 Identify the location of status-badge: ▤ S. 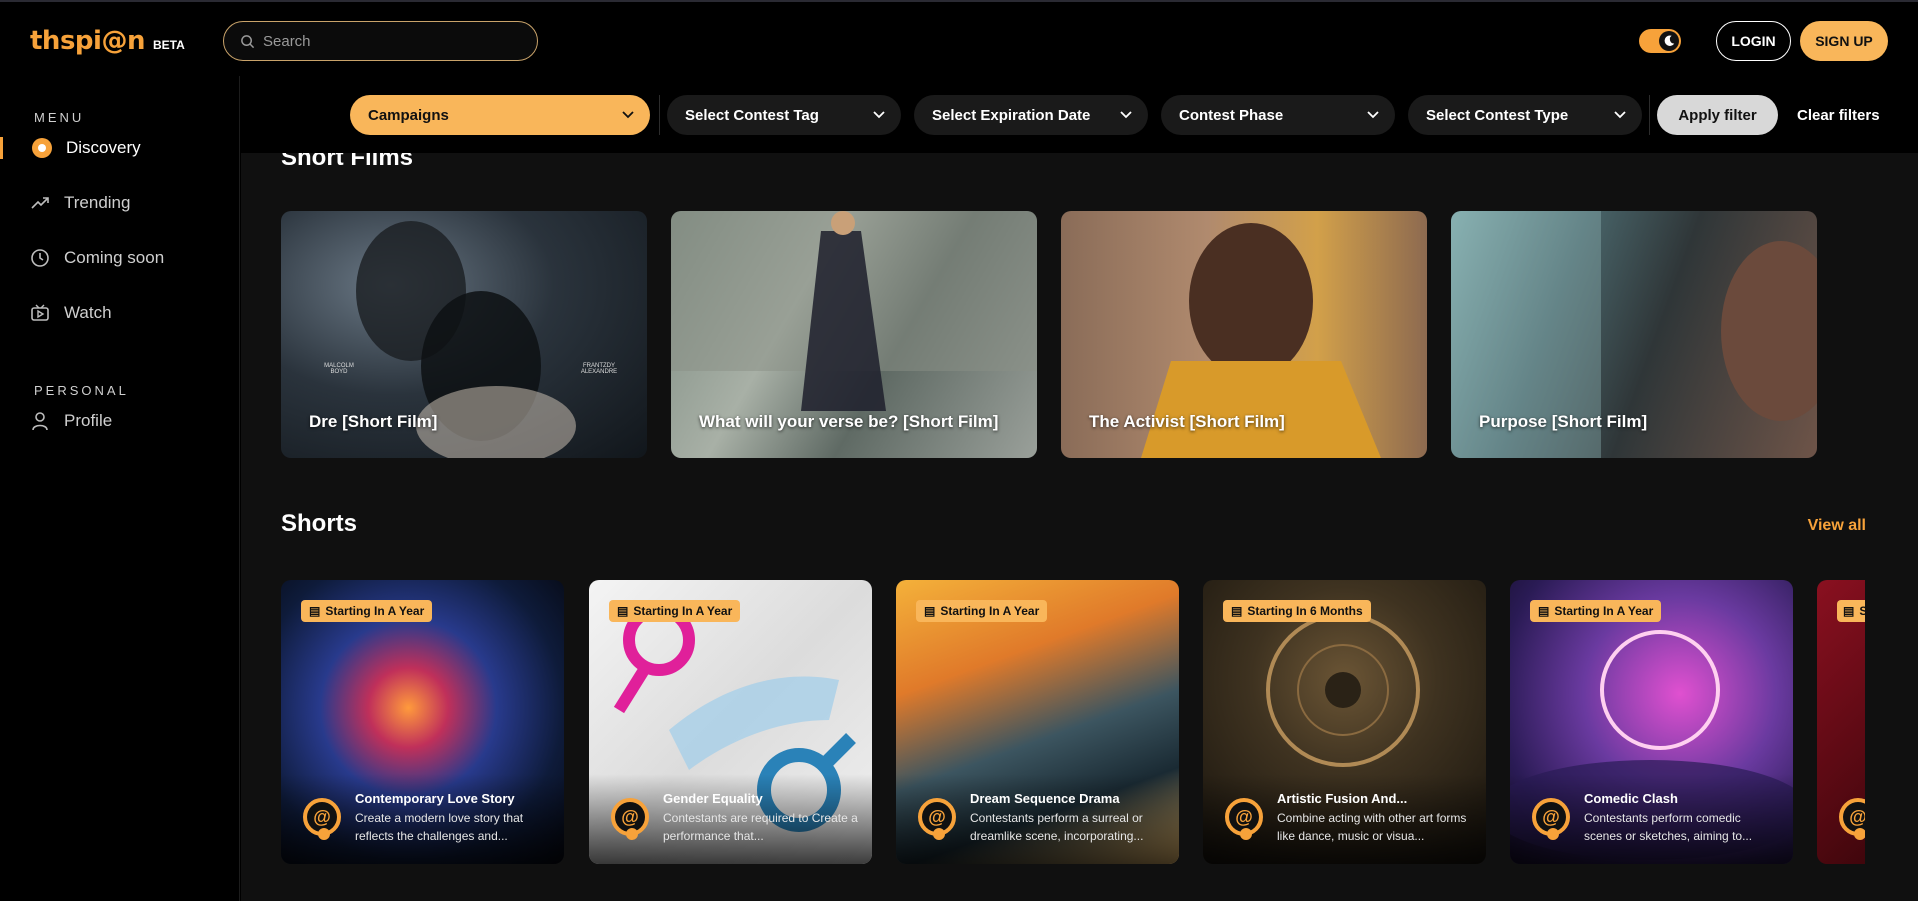
(1851, 611).